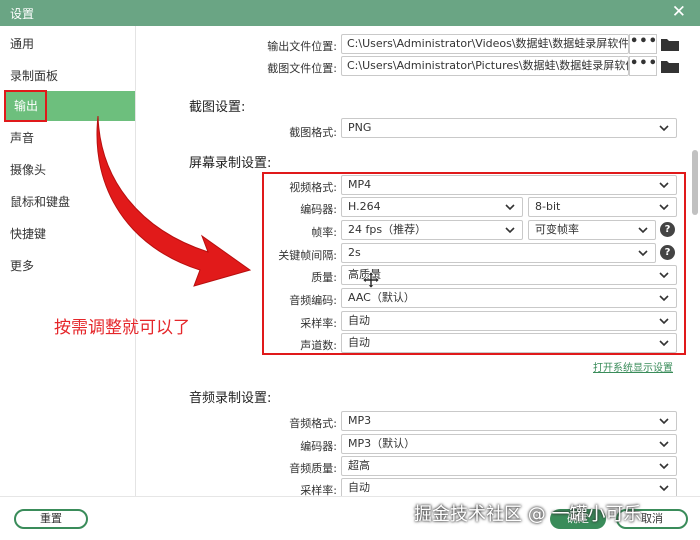 The height and width of the screenshot is (540, 700). What do you see at coordinates (174, 201) in the screenshot?
I see `red-arrow-icon` at bounding box center [174, 201].